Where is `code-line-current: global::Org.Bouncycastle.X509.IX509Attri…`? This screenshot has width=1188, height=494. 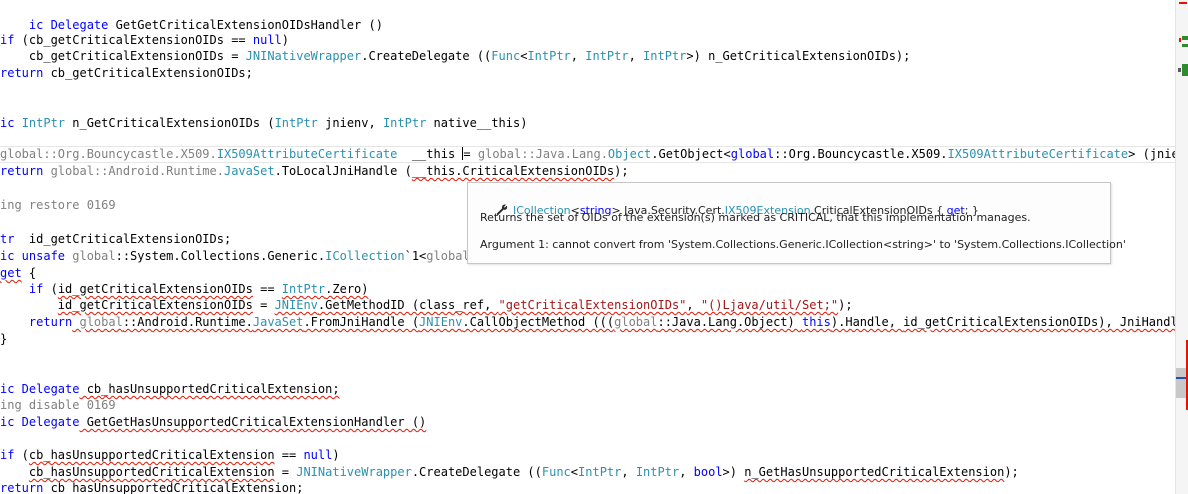
code-line-current: global::Org.Bouncycastle.X509.IX509Attri… is located at coordinates (587, 154).